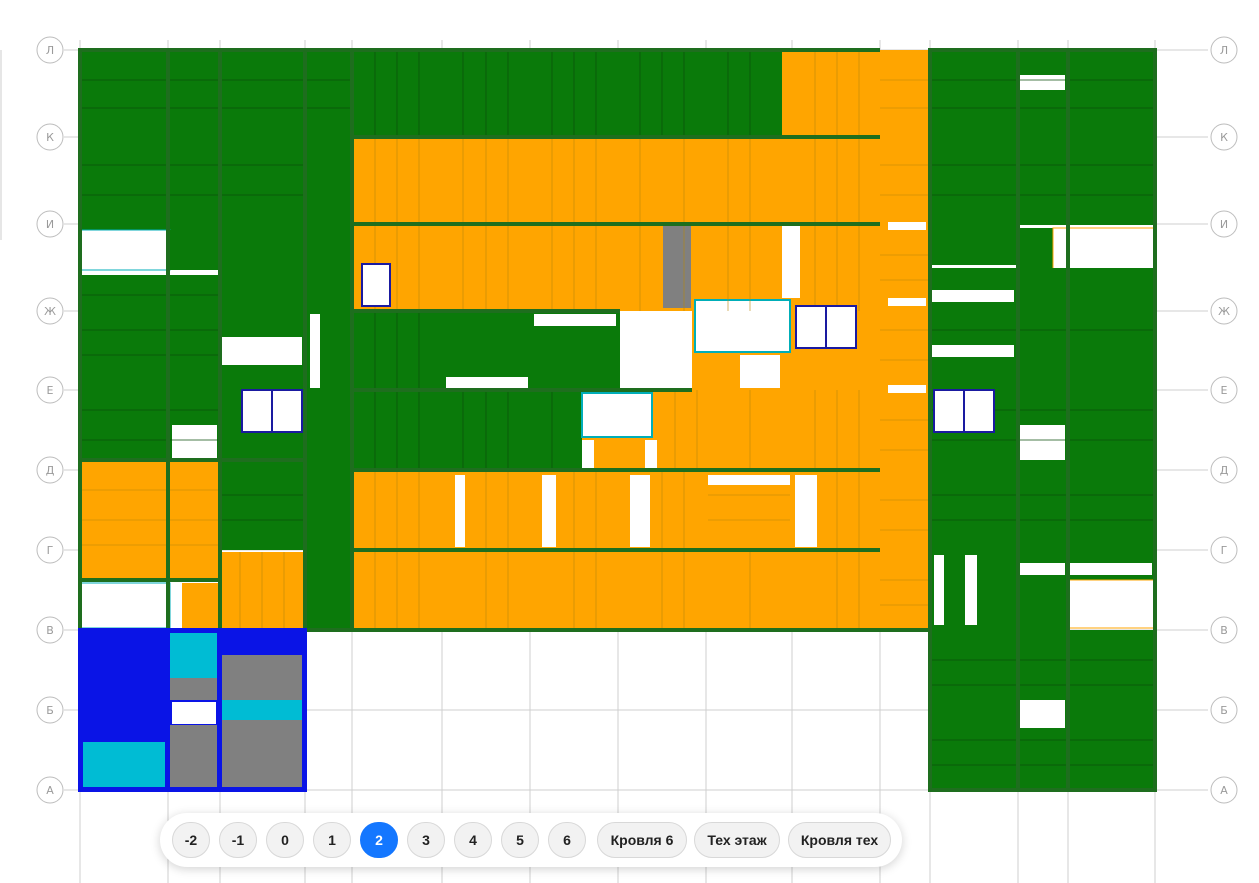  Describe the element at coordinates (567, 840) in the screenshot. I see `floor-button-6: 6` at that location.